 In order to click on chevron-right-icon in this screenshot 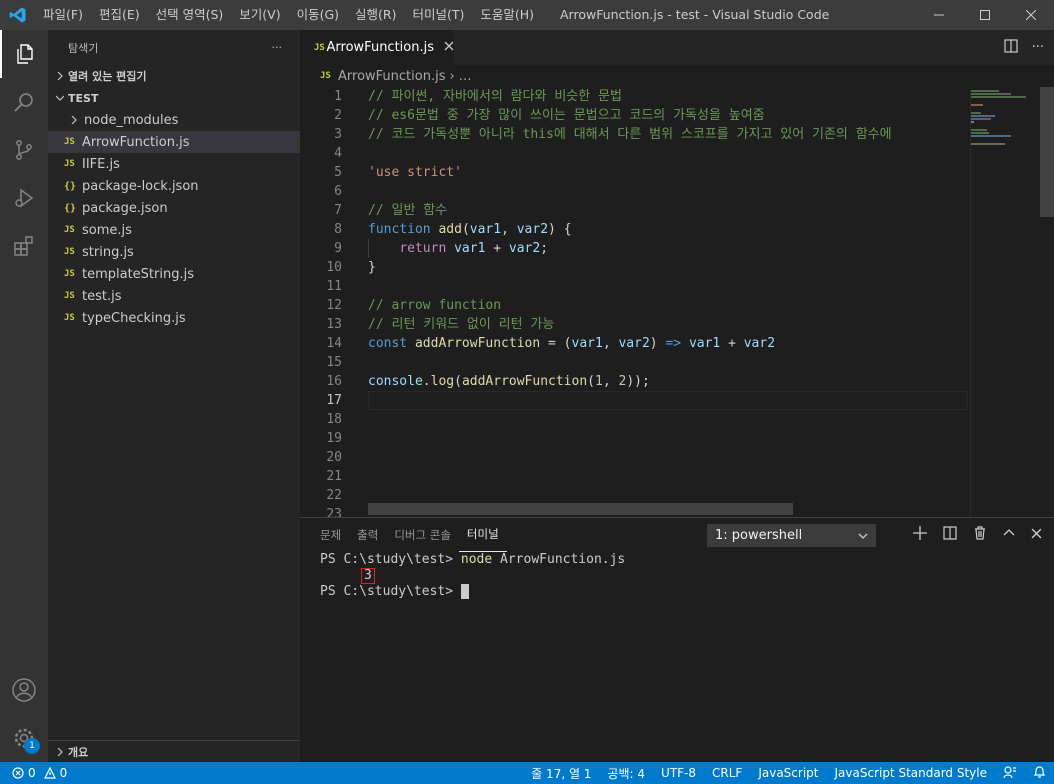, I will do `click(74, 120)`.